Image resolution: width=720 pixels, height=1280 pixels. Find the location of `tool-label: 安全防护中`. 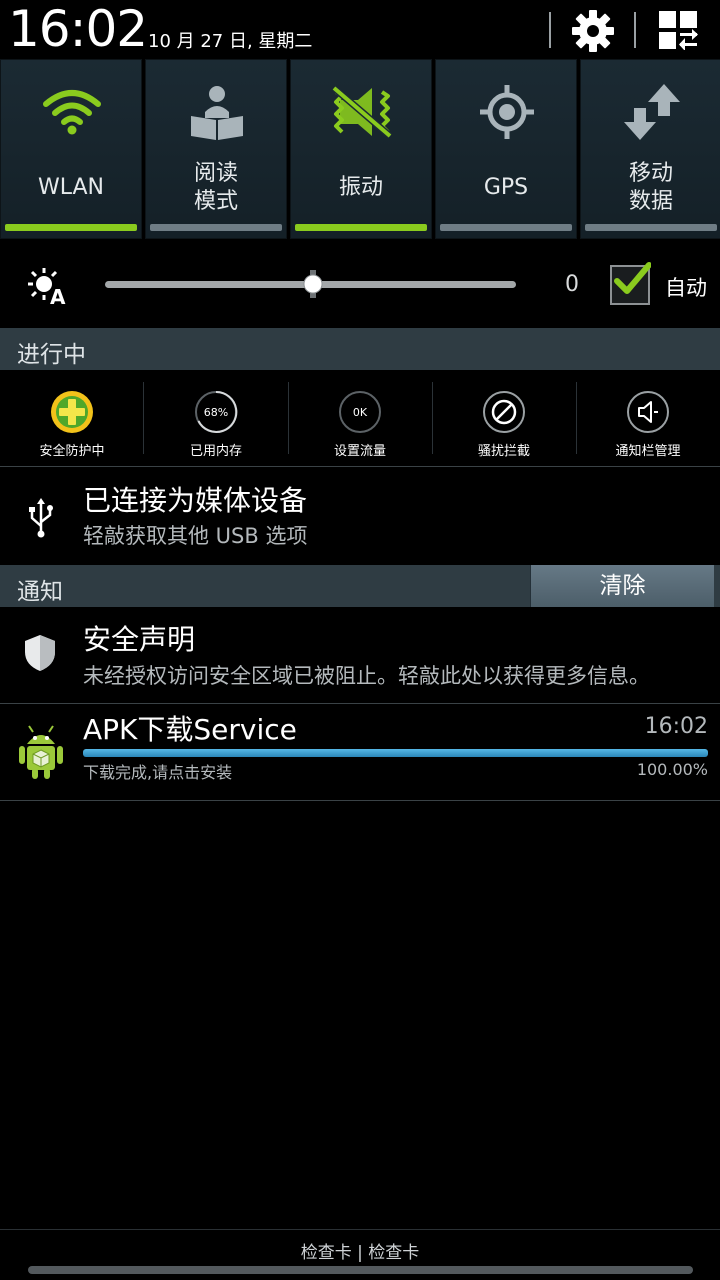

tool-label: 安全防护中 is located at coordinates (72, 451).